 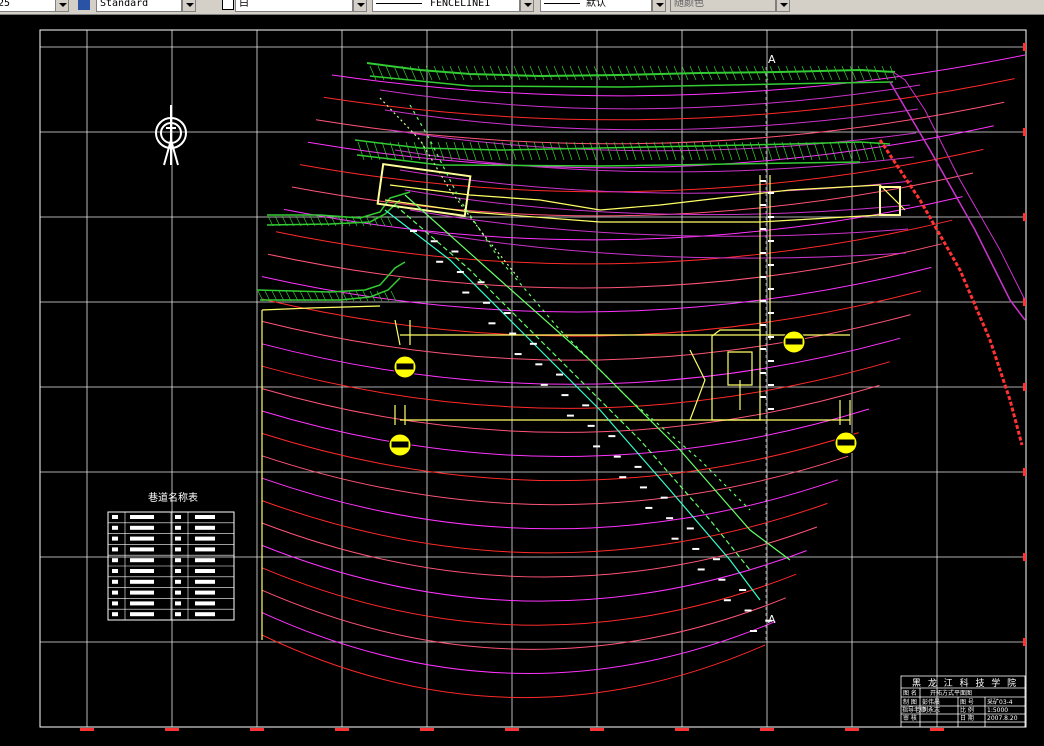 What do you see at coordinates (596, 6) in the screenshot?
I see `lineweight-dropdown: 默认` at bounding box center [596, 6].